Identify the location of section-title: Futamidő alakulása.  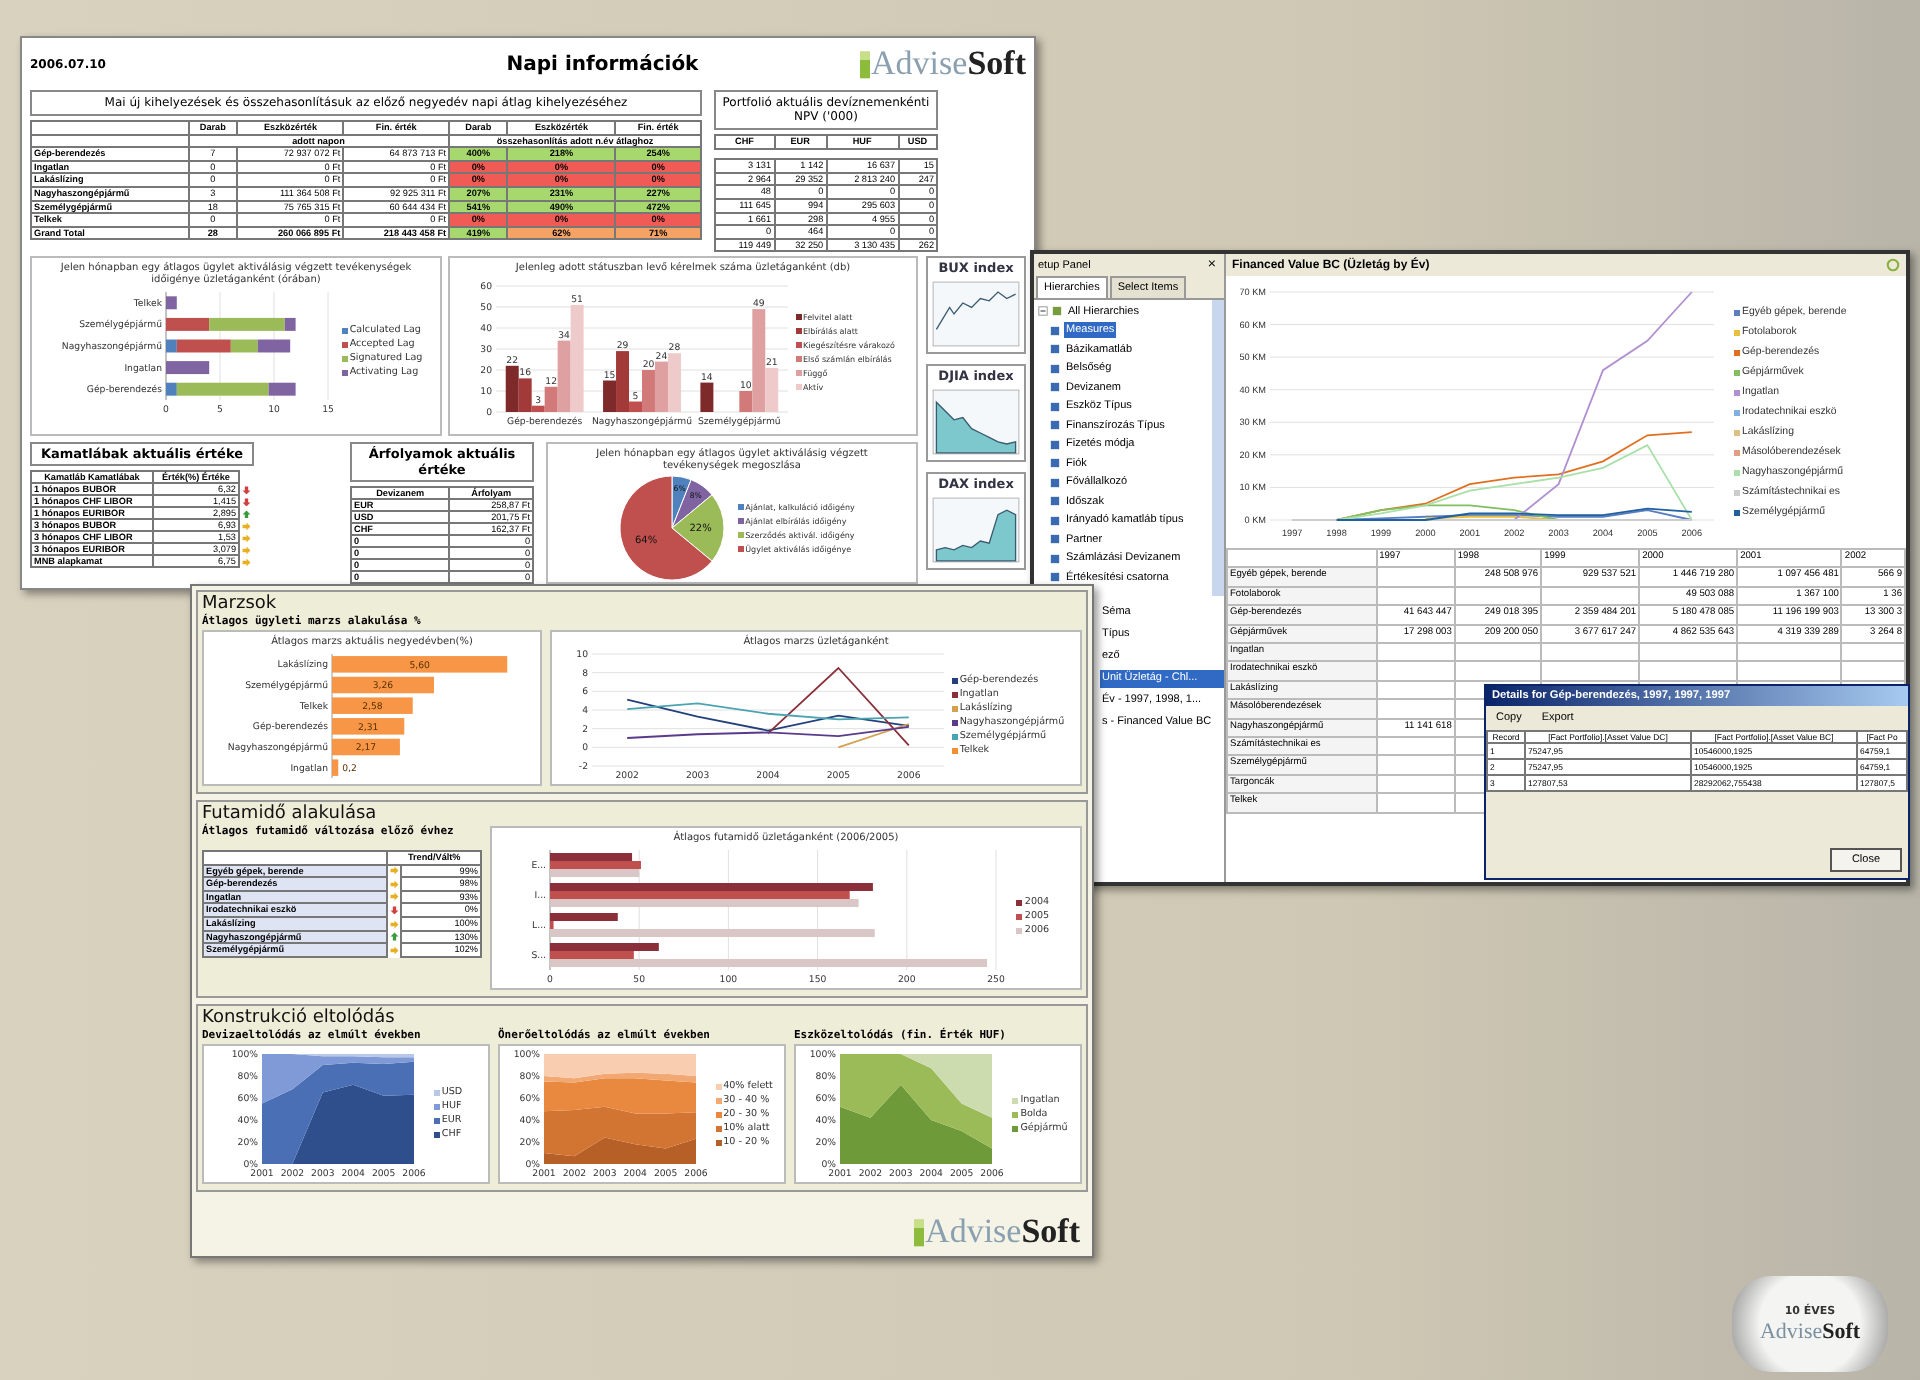
(290, 814).